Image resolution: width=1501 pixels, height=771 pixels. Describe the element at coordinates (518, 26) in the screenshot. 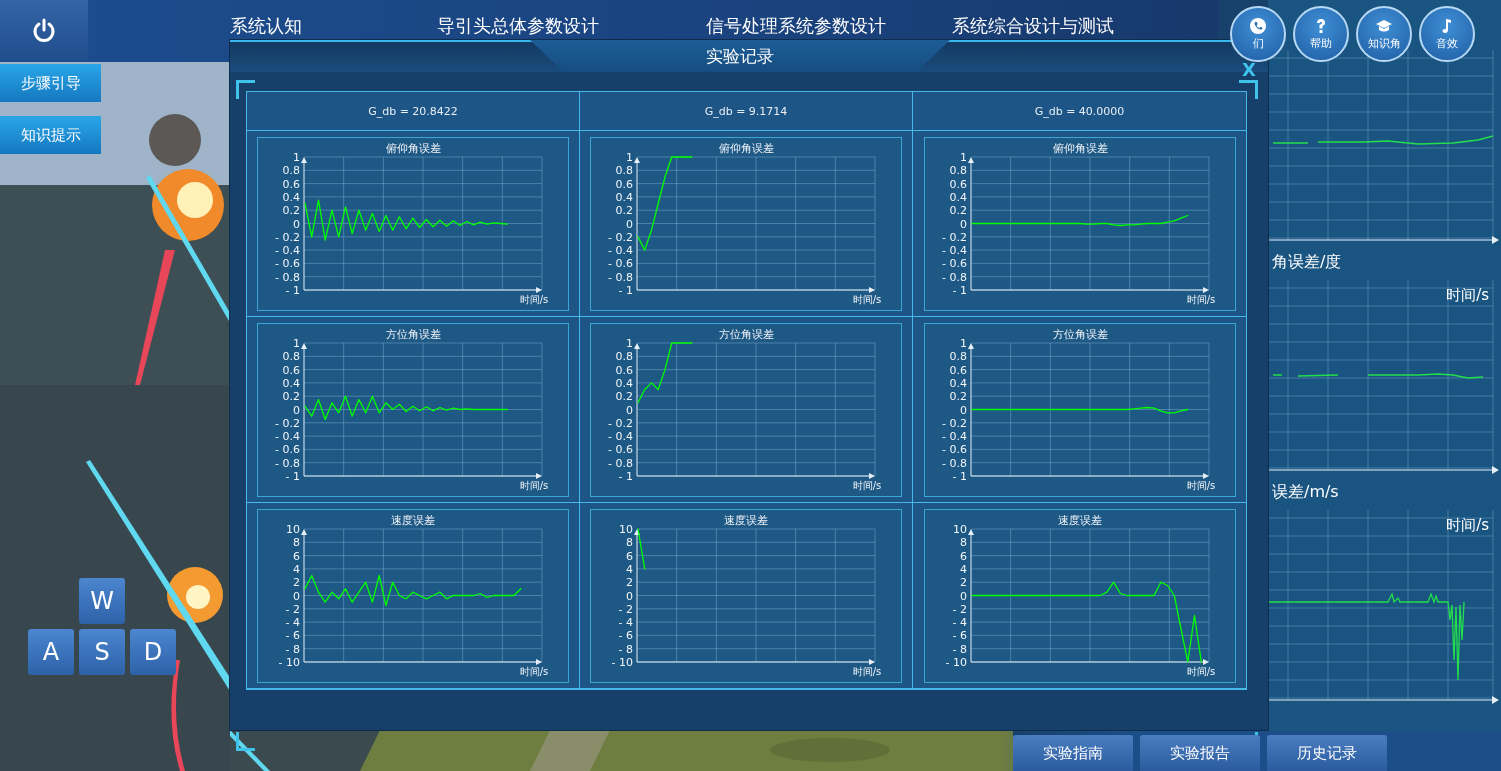

I see `nav-tab: 导引头总体参数设计` at that location.